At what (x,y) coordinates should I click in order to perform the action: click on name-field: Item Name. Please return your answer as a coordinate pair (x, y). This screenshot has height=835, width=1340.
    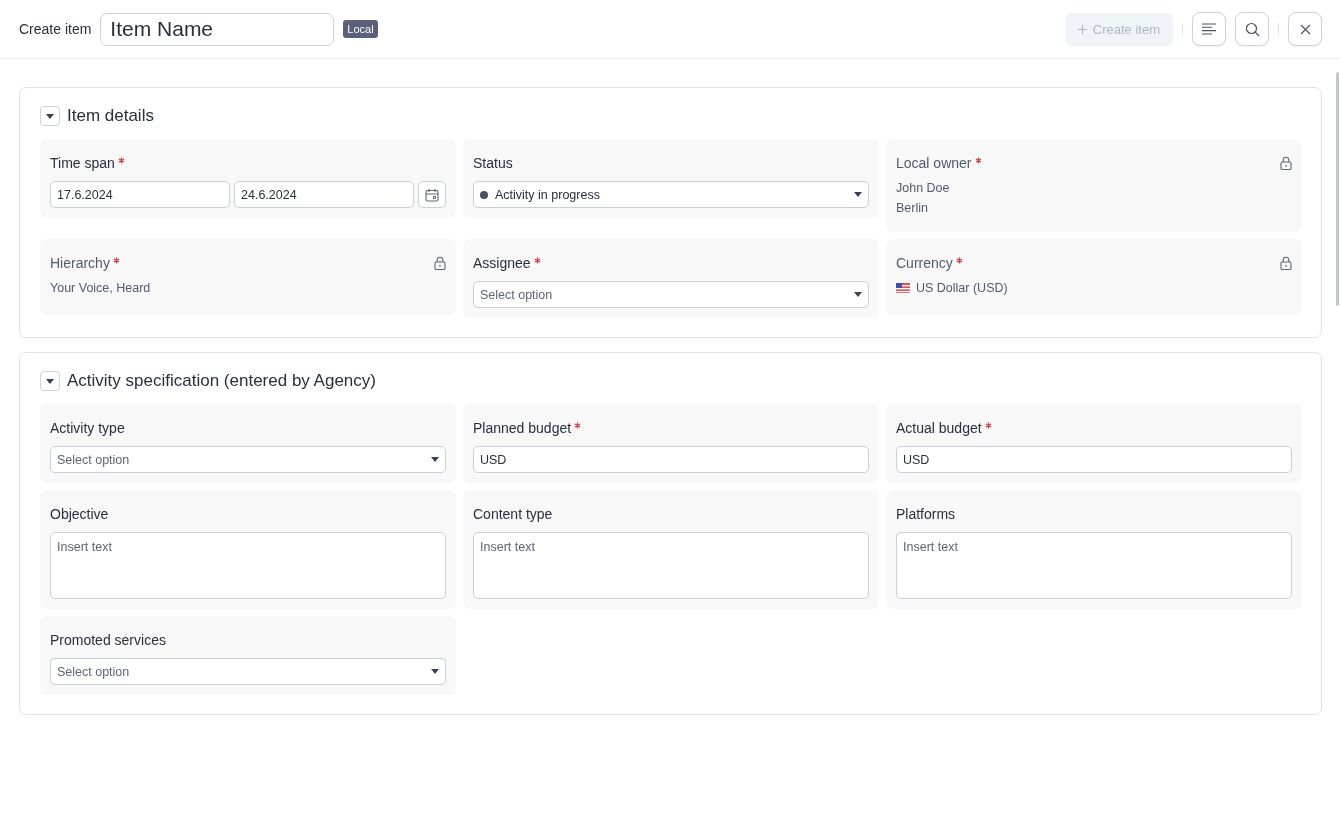
    Looking at the image, I should click on (217, 29).